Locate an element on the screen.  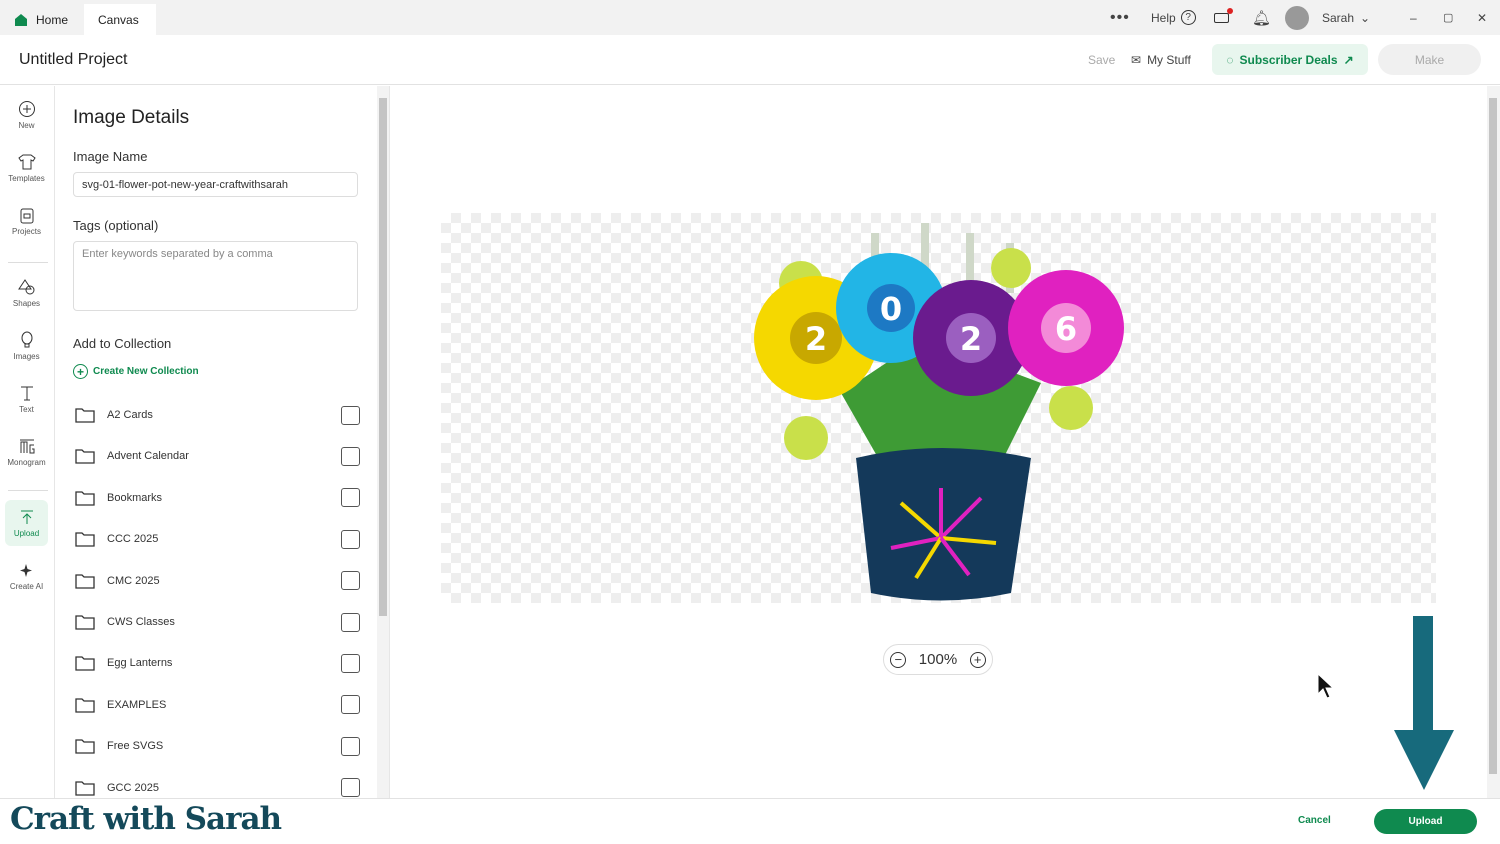
collection-item: CWS Classes is located at coordinates (217, 622).